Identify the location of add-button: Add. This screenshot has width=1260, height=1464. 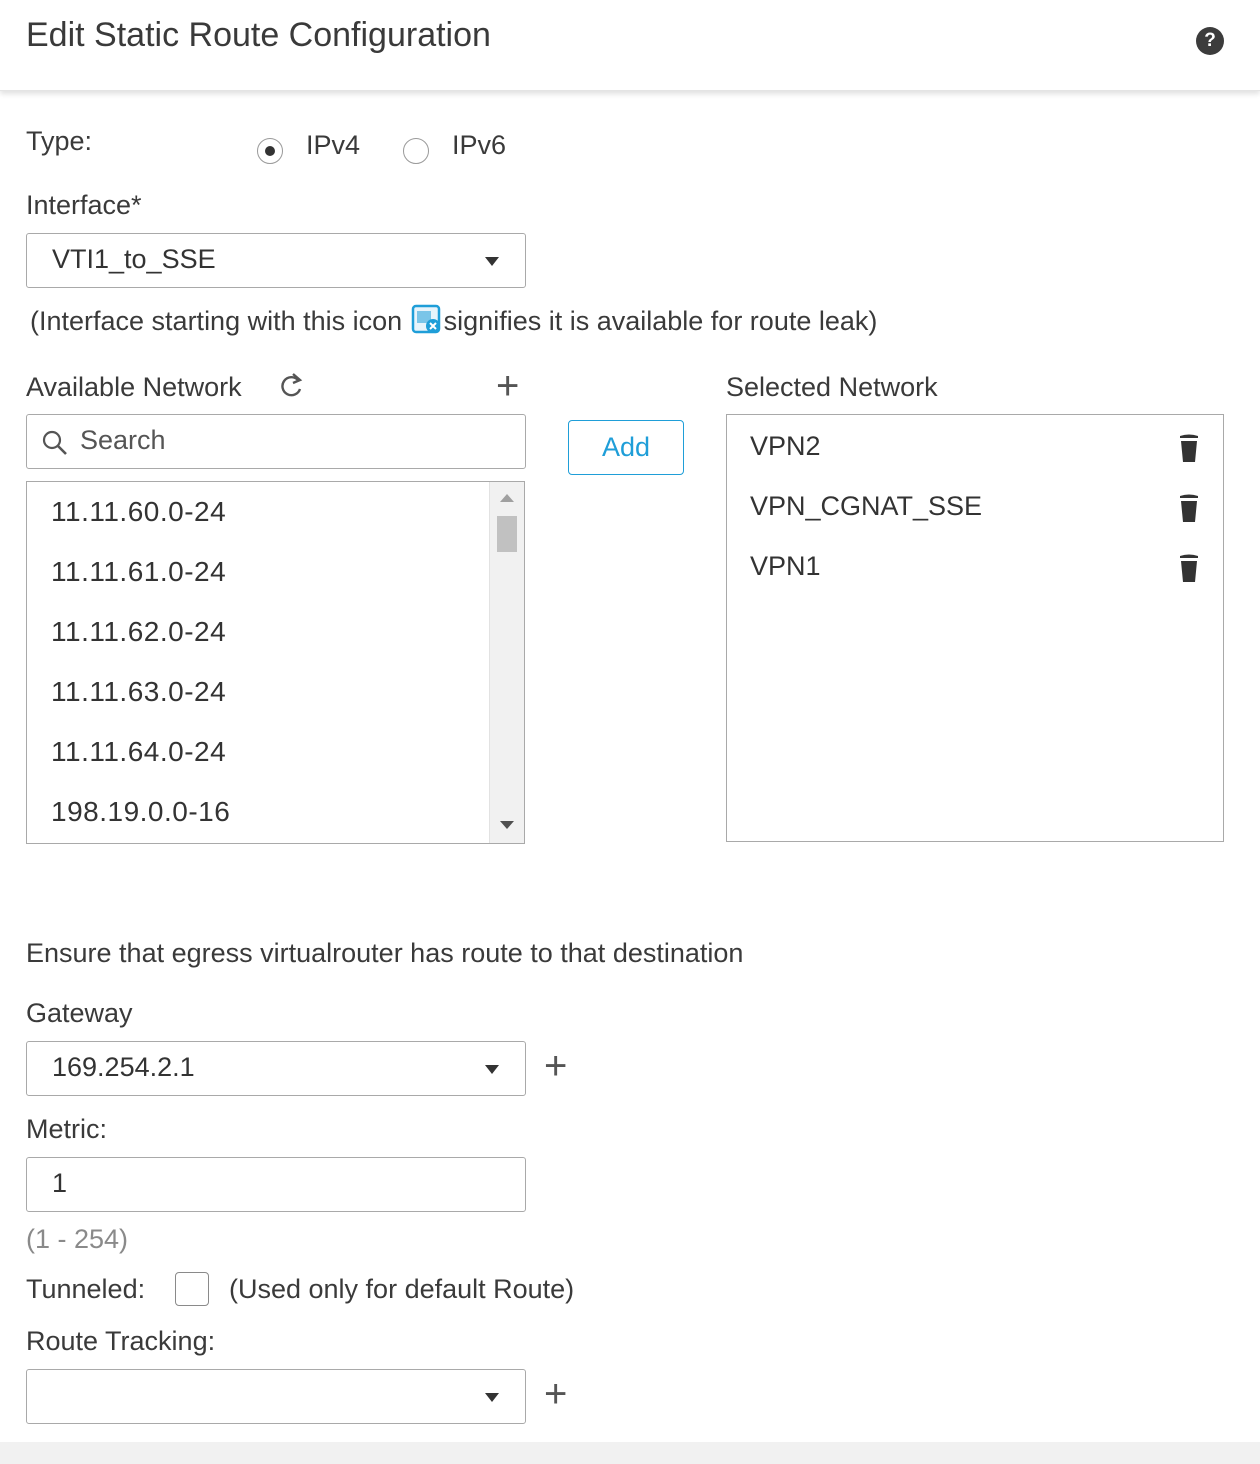
(626, 447).